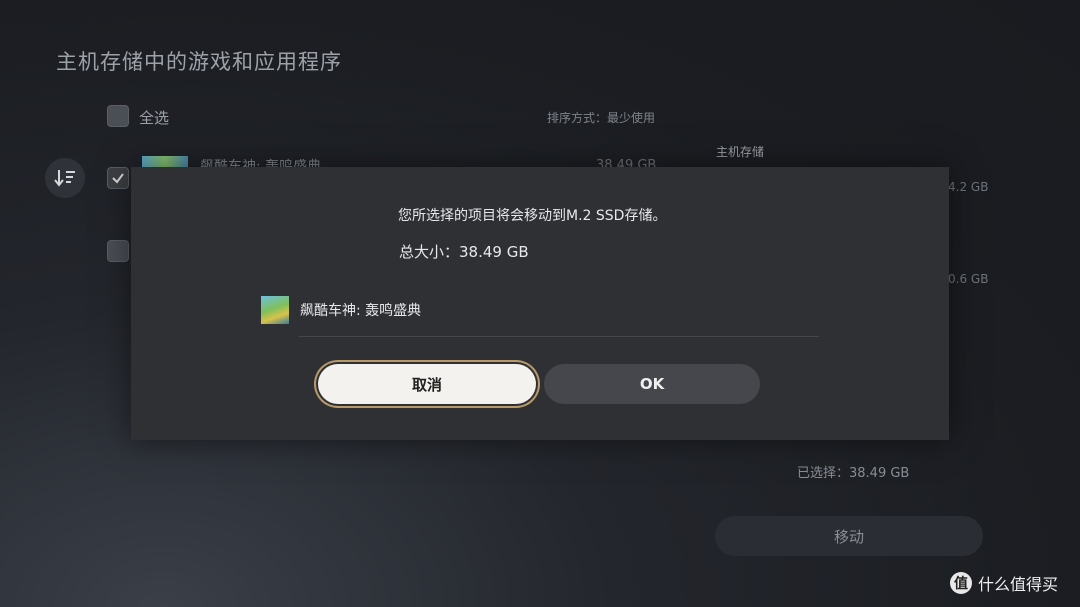 Image resolution: width=1080 pixels, height=607 pixels. Describe the element at coordinates (118, 116) in the screenshot. I see `select-all-checkbox` at that location.